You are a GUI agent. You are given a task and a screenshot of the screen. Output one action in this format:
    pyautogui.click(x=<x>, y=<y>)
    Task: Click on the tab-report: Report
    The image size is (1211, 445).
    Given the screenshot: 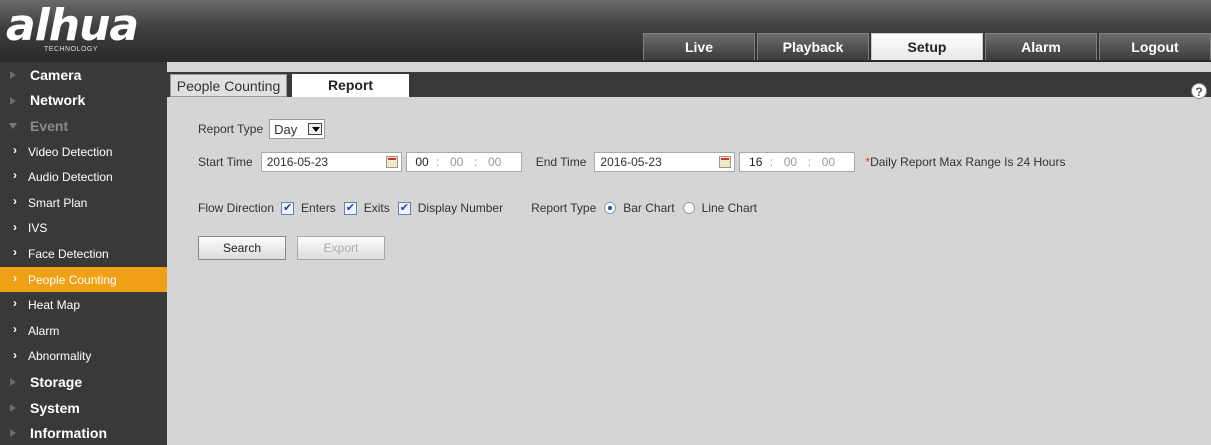 What is the action you would take?
    pyautogui.click(x=350, y=85)
    